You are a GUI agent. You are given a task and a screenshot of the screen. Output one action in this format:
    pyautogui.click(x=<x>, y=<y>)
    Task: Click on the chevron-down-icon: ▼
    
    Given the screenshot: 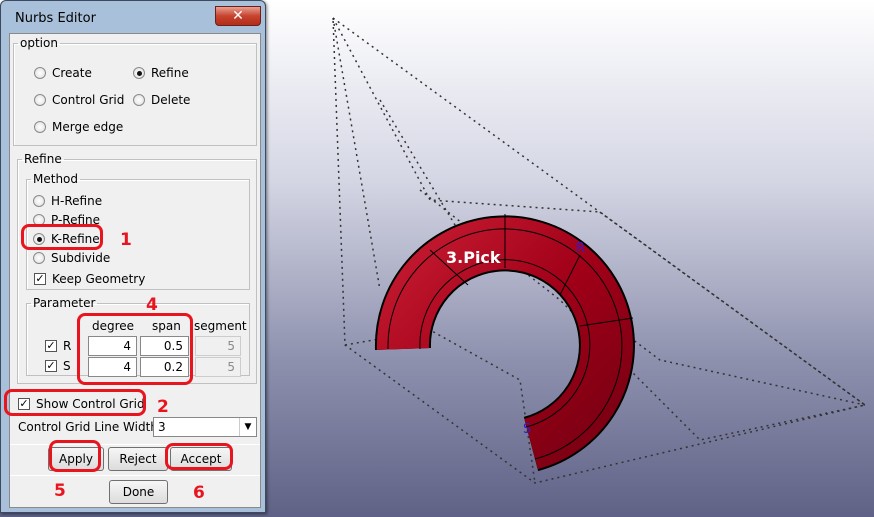 What is the action you would take?
    pyautogui.click(x=247, y=427)
    